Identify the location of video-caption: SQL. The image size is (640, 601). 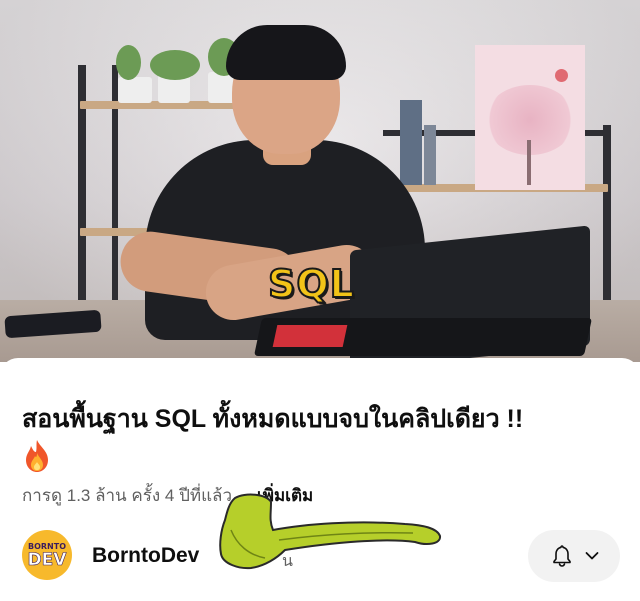
(311, 284).